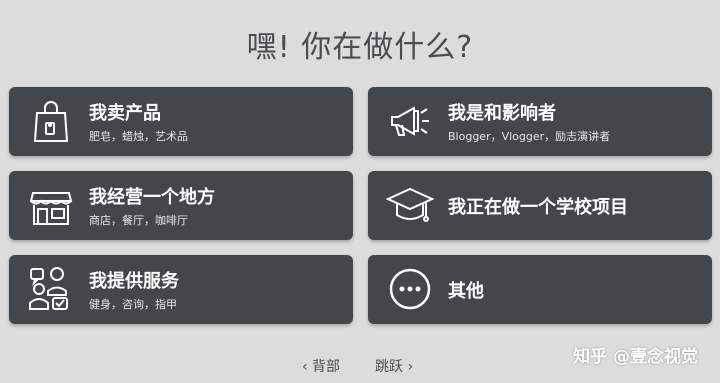  I want to click on more-icon, so click(410, 289).